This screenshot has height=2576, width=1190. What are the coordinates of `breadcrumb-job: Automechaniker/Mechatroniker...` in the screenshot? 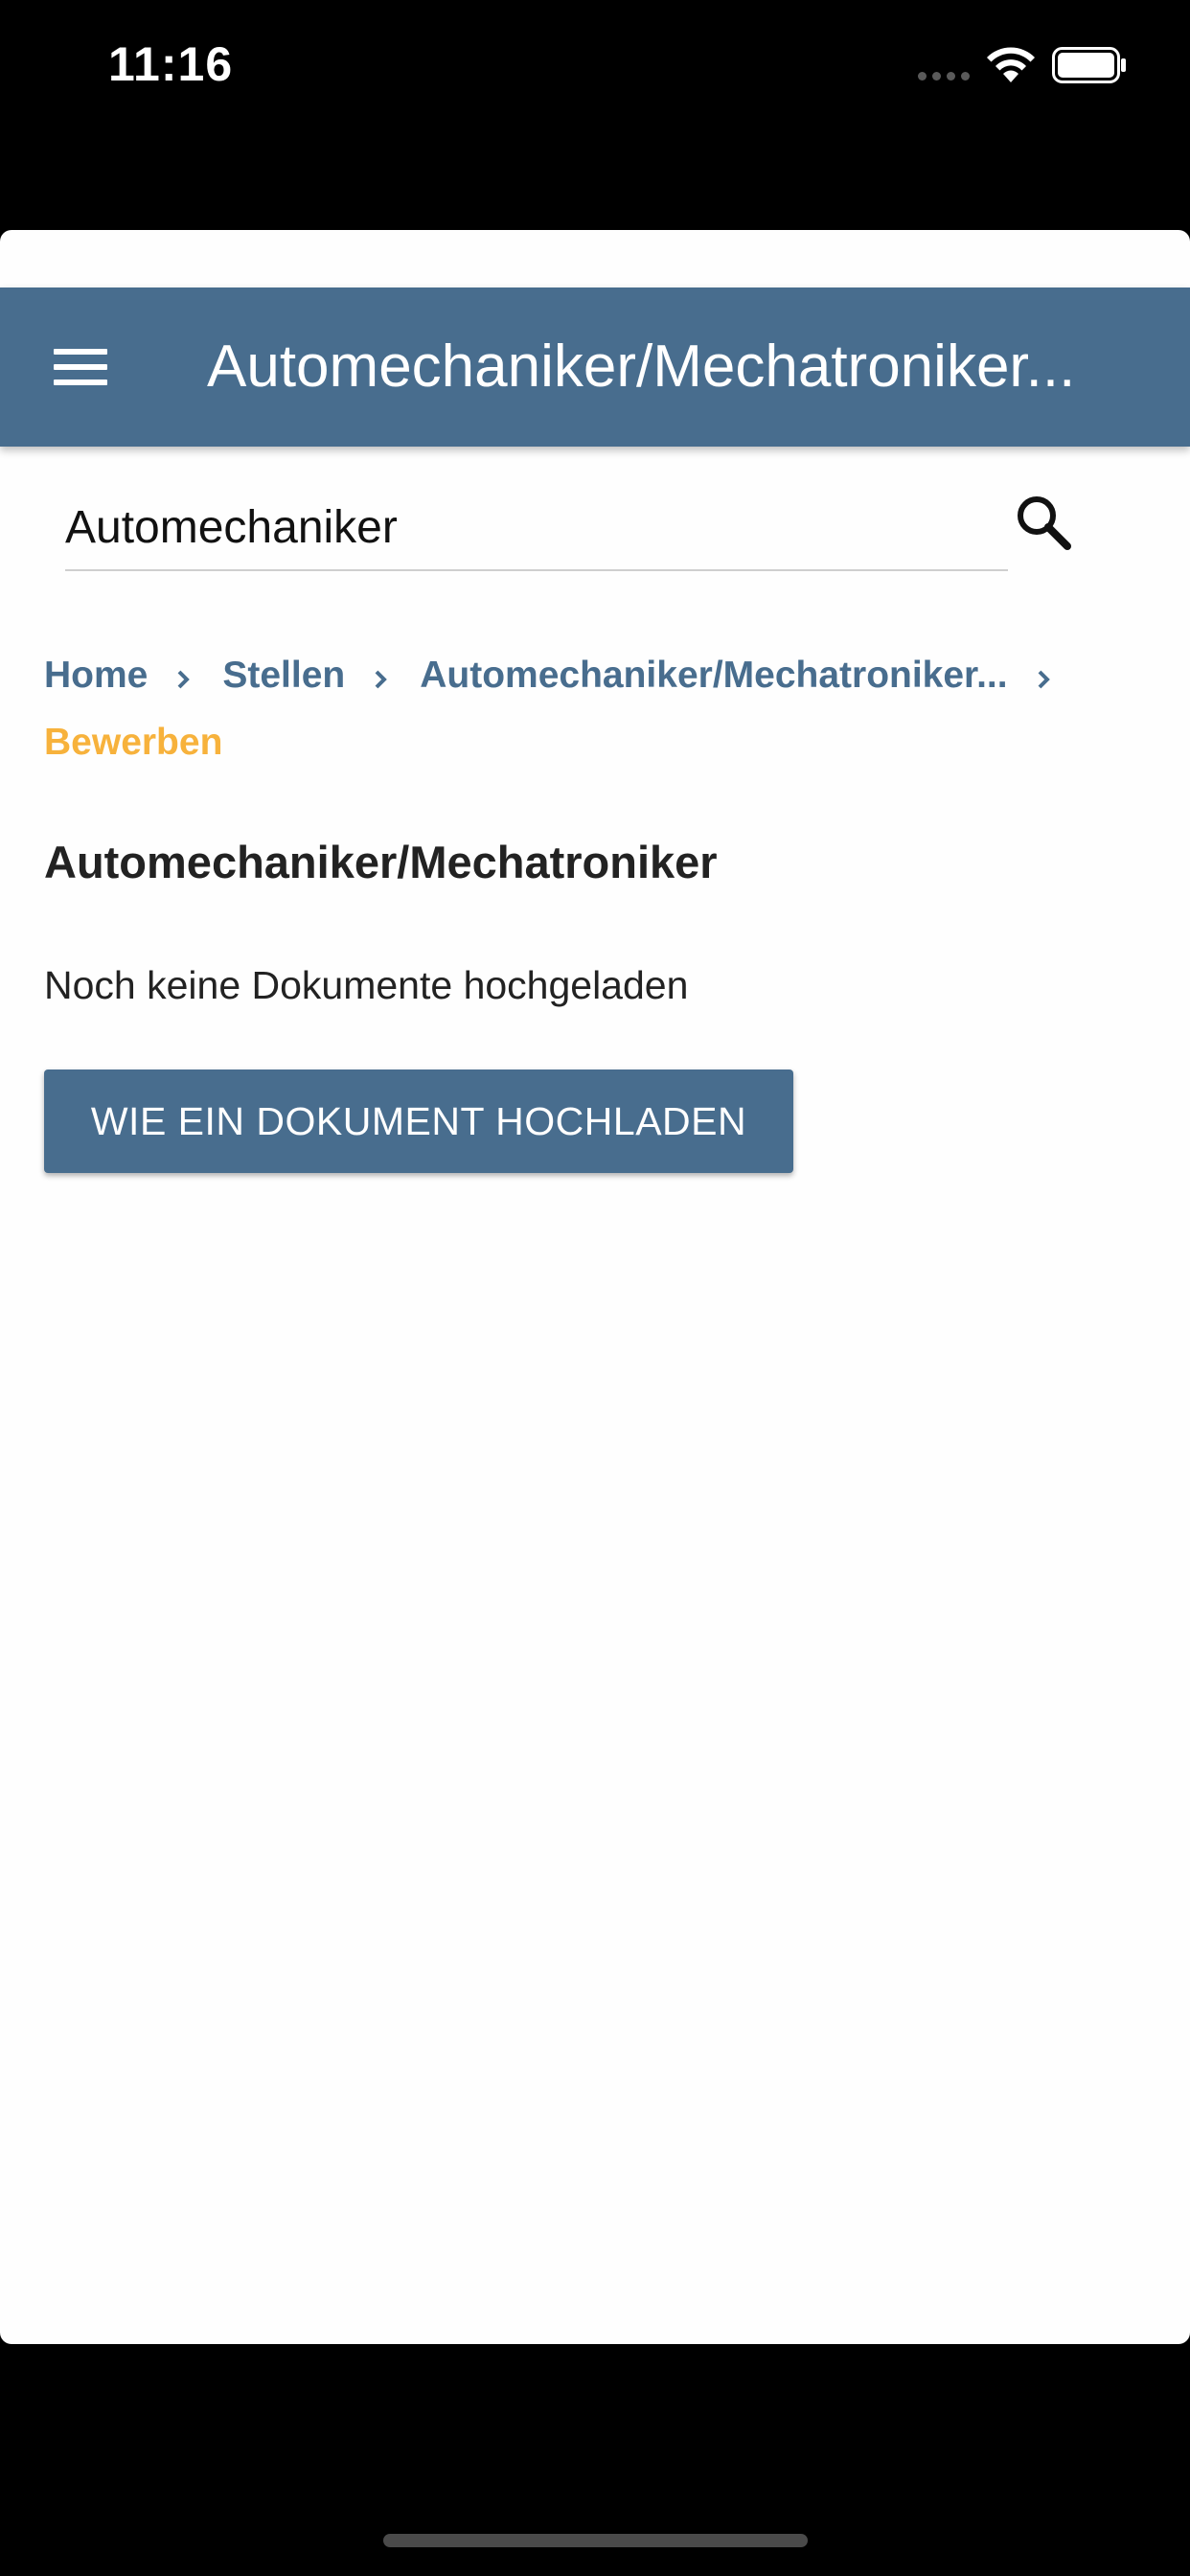 It's located at (714, 676).